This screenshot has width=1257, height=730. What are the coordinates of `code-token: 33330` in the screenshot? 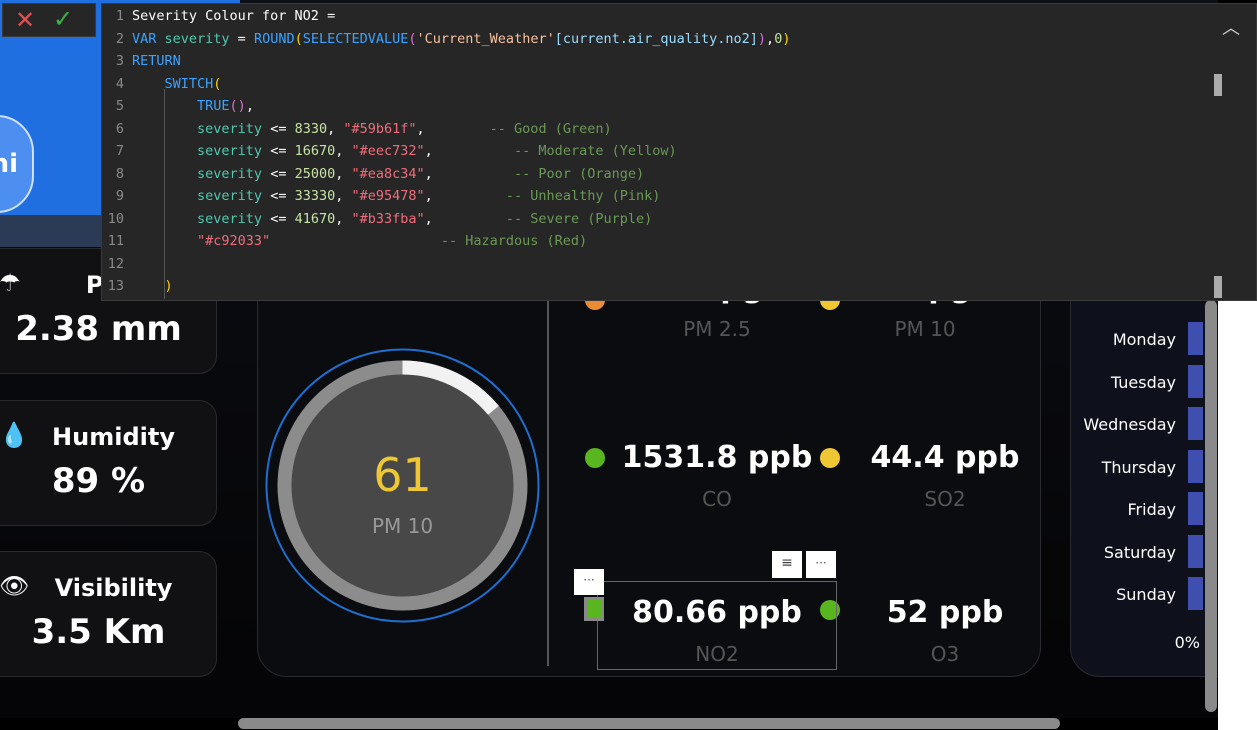 It's located at (315, 196).